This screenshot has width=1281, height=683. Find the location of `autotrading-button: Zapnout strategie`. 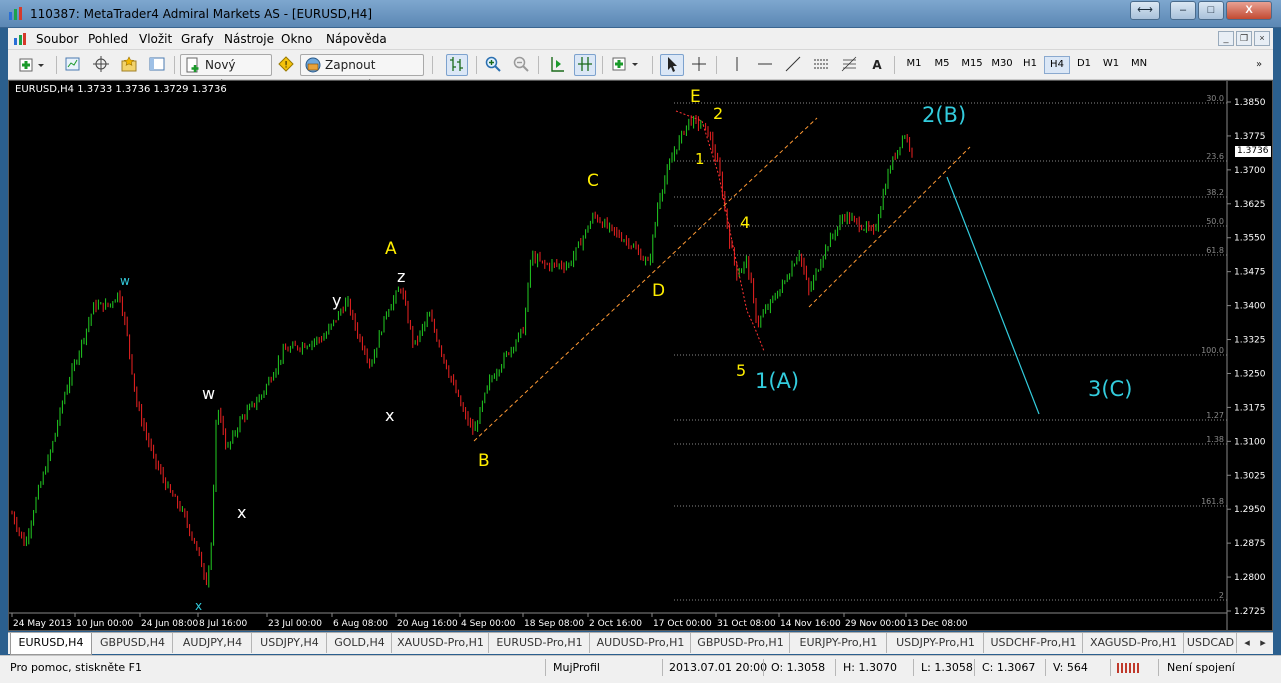

autotrading-button: Zapnout strategie is located at coordinates (362, 73).